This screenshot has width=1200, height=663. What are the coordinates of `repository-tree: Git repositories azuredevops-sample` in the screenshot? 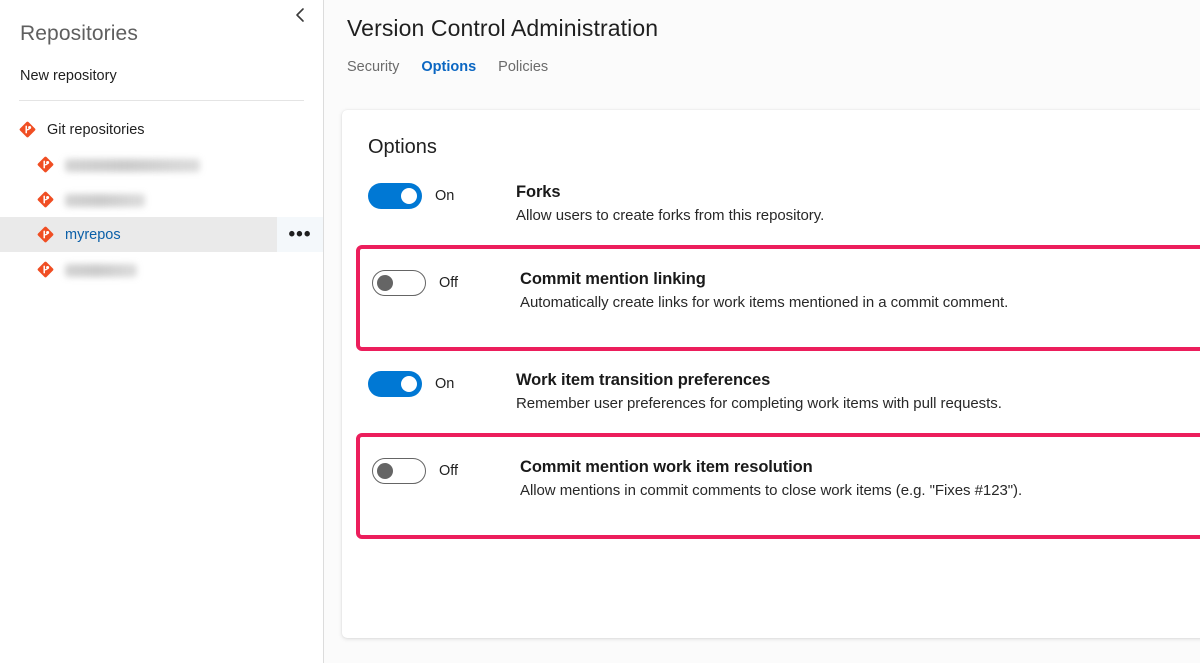 It's located at (161, 199).